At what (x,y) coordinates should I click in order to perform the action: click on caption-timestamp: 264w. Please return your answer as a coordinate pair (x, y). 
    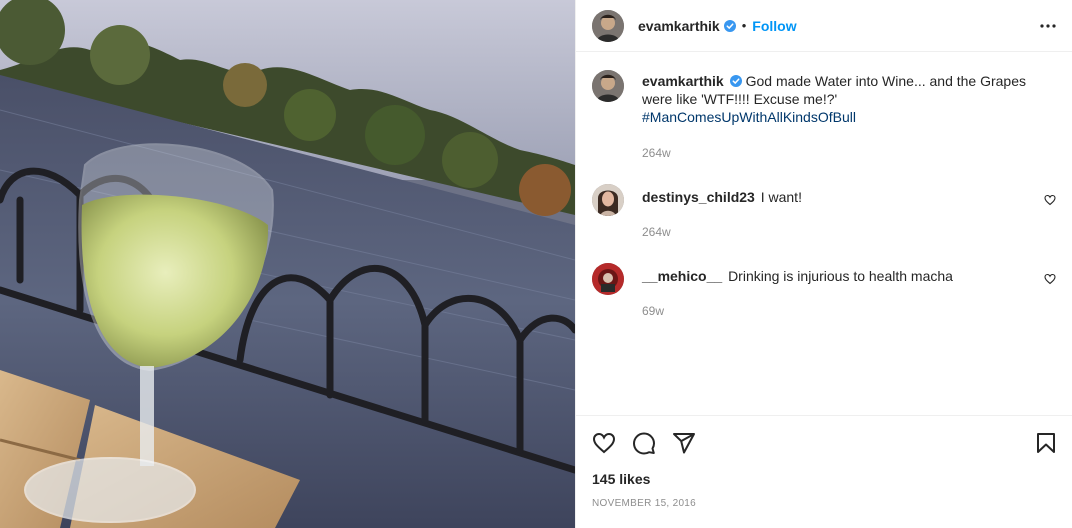
    Looking at the image, I should click on (837, 153).